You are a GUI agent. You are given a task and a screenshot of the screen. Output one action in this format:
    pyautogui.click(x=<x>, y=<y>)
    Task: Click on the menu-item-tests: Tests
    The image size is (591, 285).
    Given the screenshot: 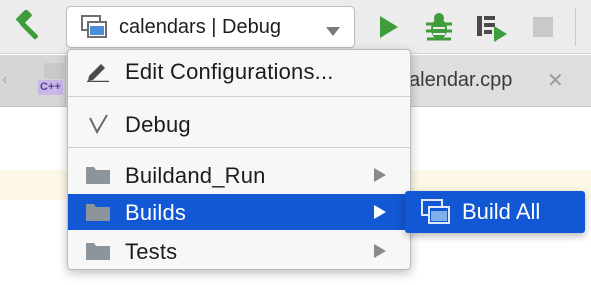 What is the action you would take?
    pyautogui.click(x=239, y=251)
    